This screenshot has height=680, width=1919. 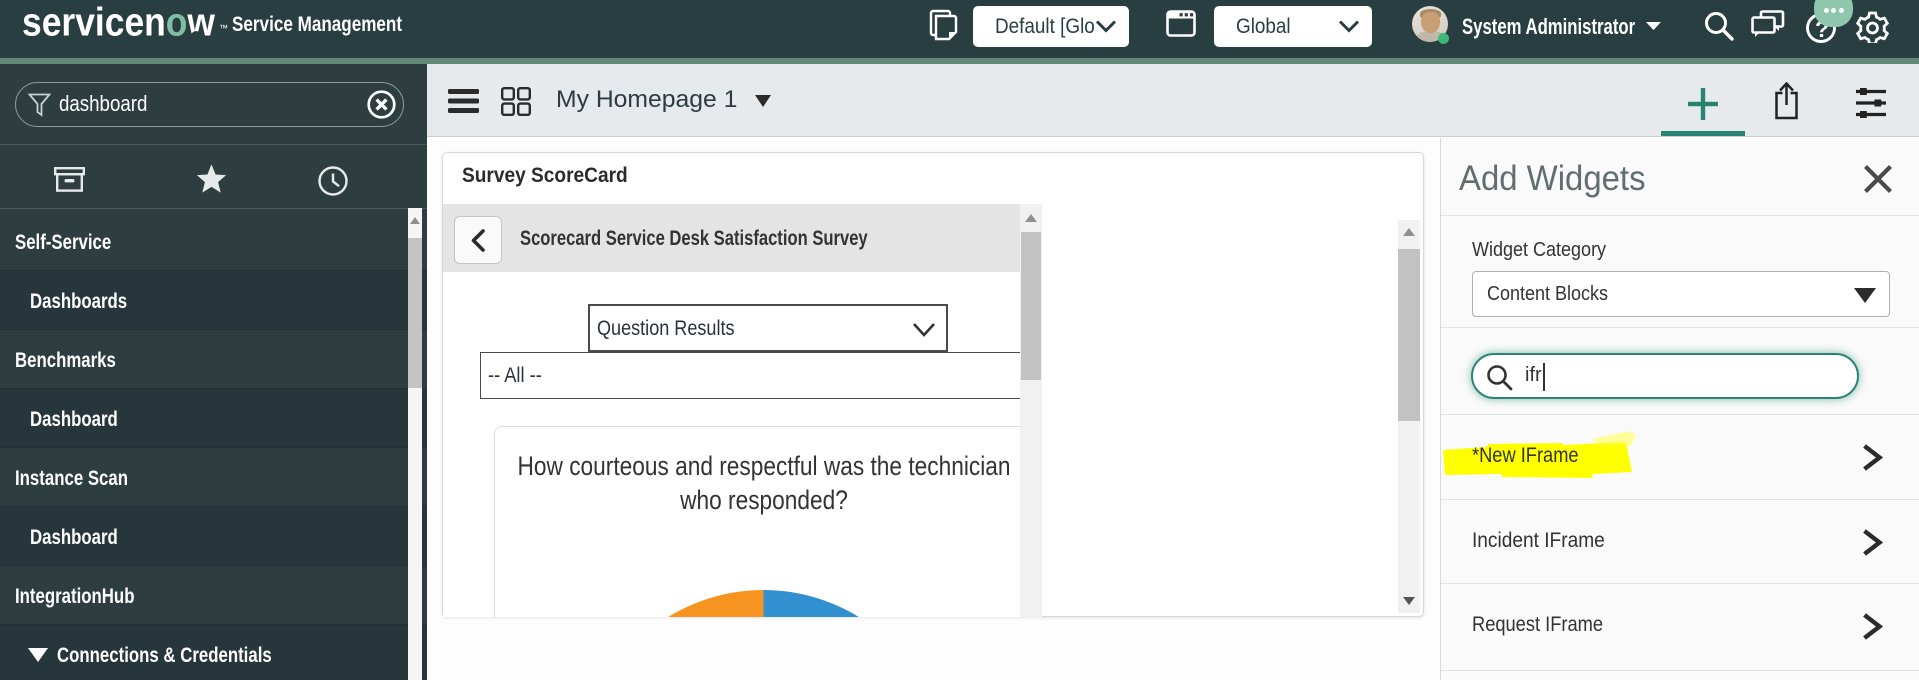 I want to click on svg-text: servicenow, so click(x=119, y=23).